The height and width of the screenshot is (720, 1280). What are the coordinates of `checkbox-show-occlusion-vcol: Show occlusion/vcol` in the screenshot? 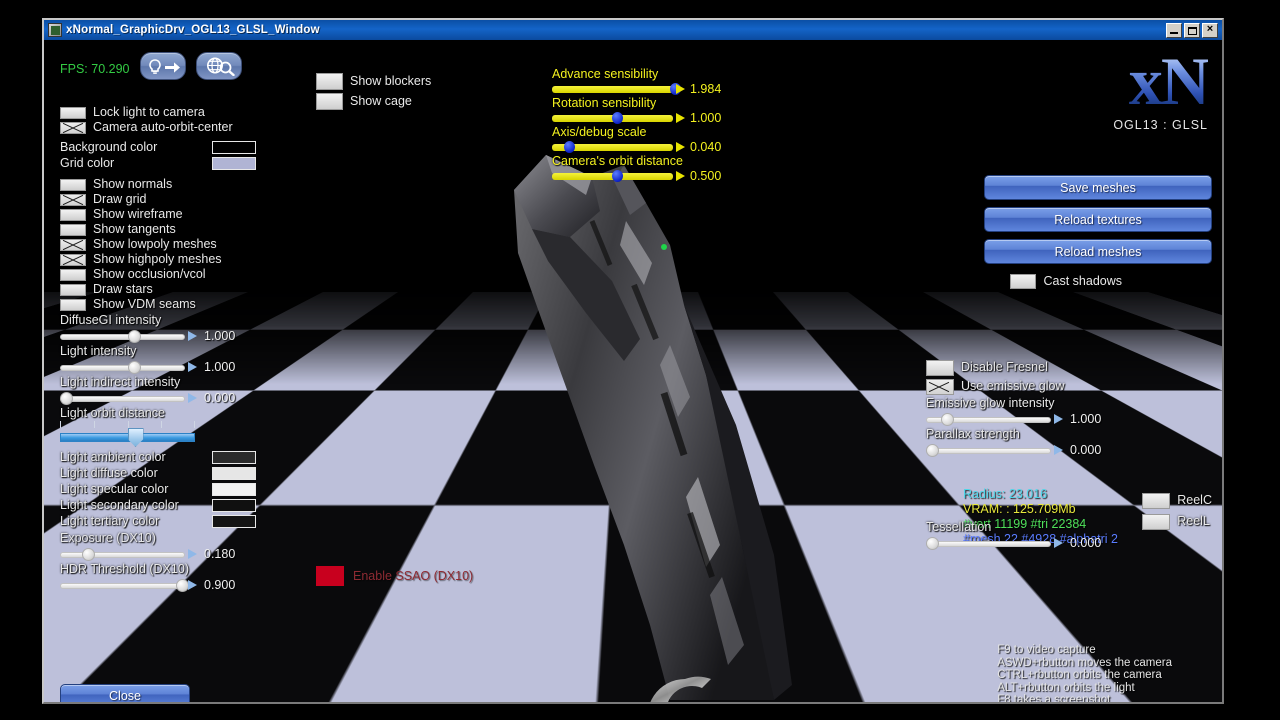 It's located at (195, 274).